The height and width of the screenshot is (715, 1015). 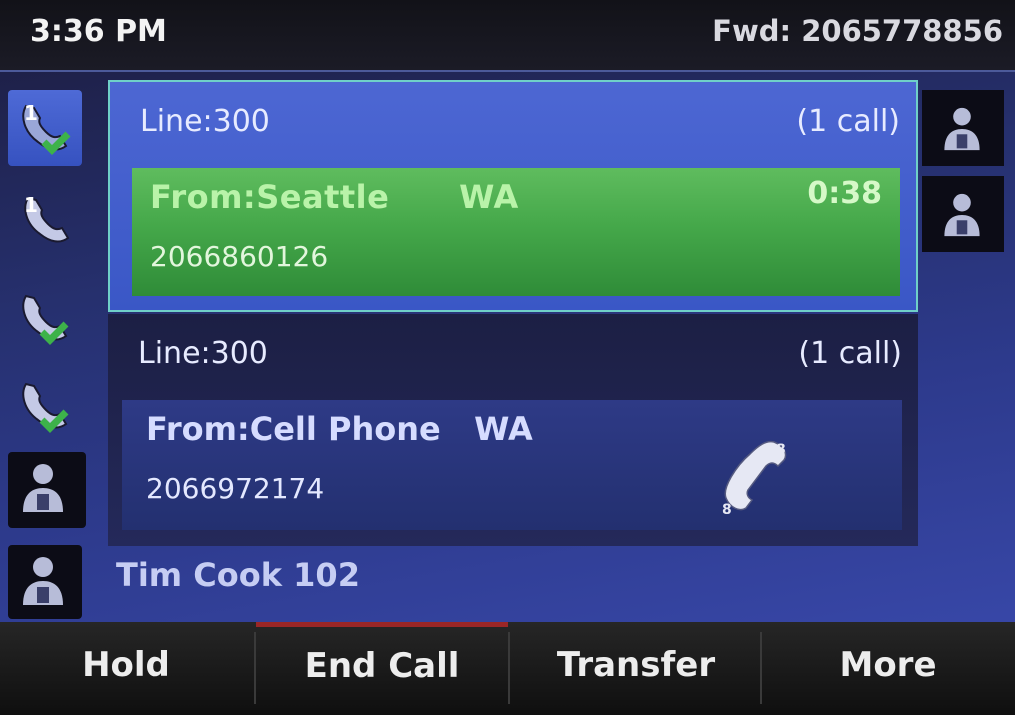 I want to click on active-call-details: From:Seattle WA 0:38 2066860126, so click(x=516, y=232).